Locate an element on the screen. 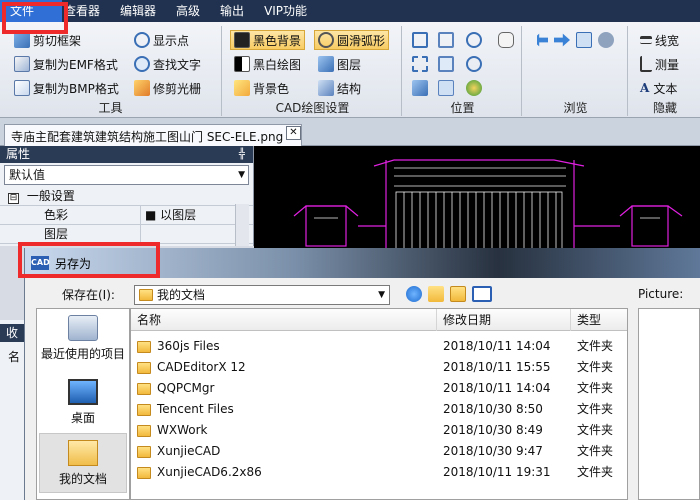  zoom-out-icon is located at coordinates (474, 64).